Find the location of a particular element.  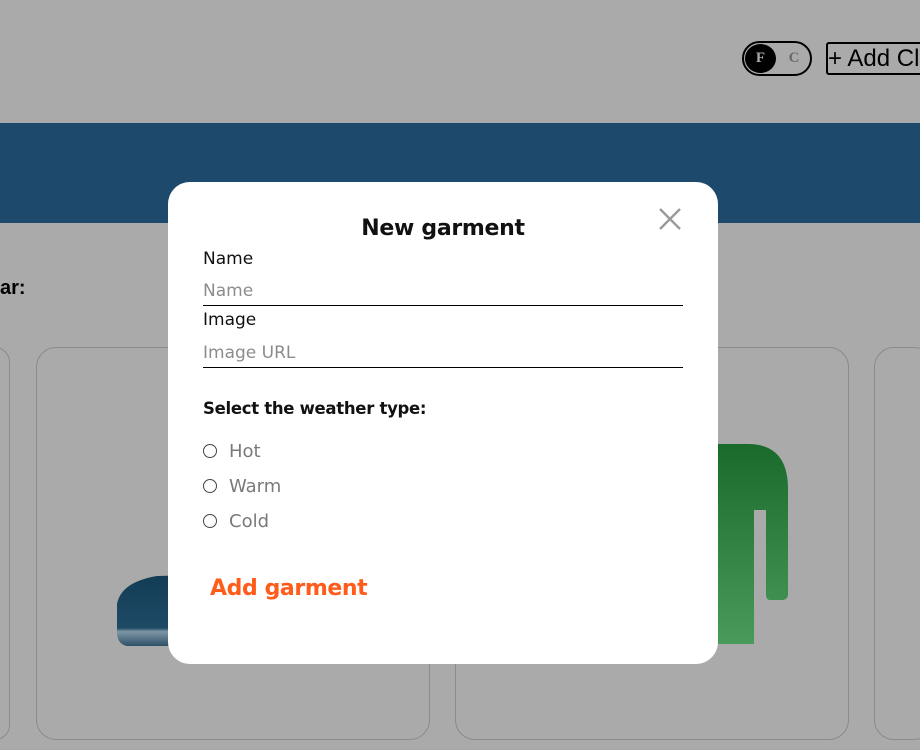

radio-label-cold: Cold is located at coordinates (249, 521).